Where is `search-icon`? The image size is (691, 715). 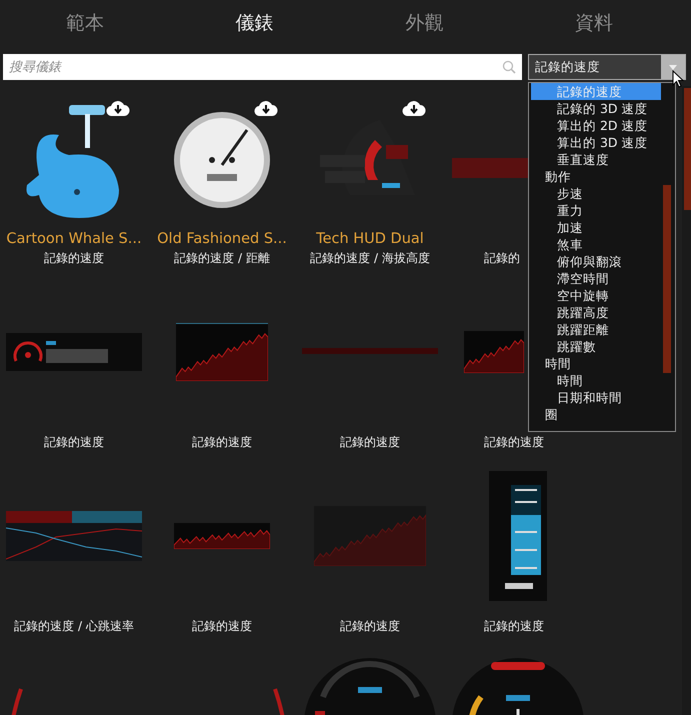 search-icon is located at coordinates (509, 67).